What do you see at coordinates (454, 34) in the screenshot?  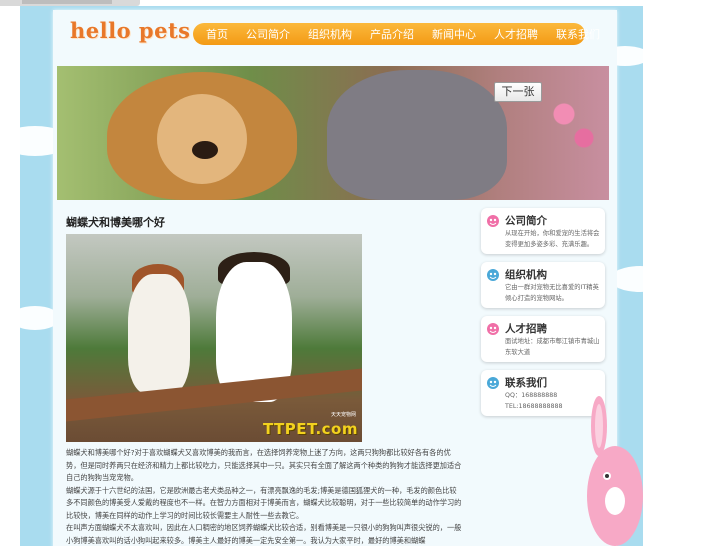 I see `nav-item-news: 新闻中心` at bounding box center [454, 34].